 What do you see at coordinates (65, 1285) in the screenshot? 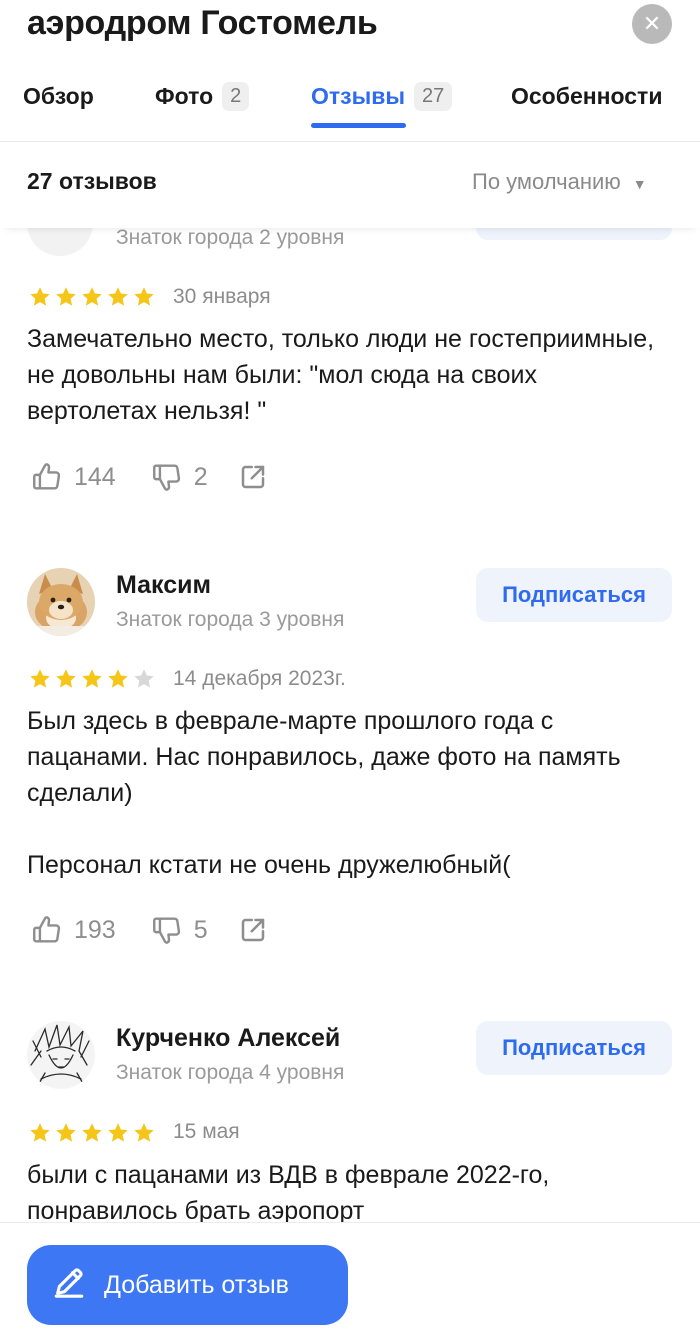
I see `pencil-icon` at bounding box center [65, 1285].